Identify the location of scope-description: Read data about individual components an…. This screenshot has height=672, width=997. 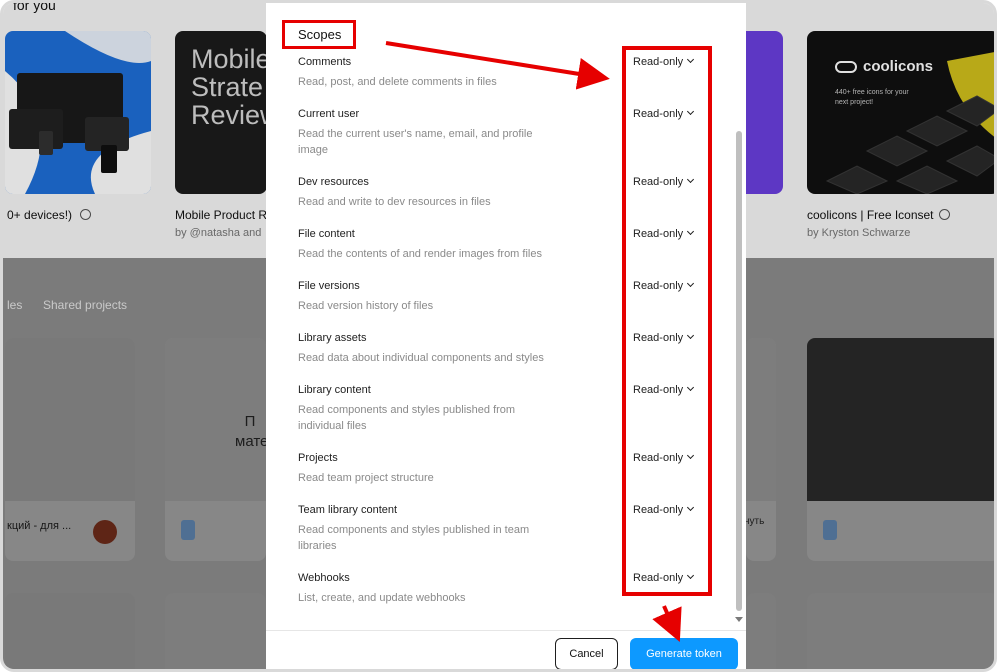
(421, 358).